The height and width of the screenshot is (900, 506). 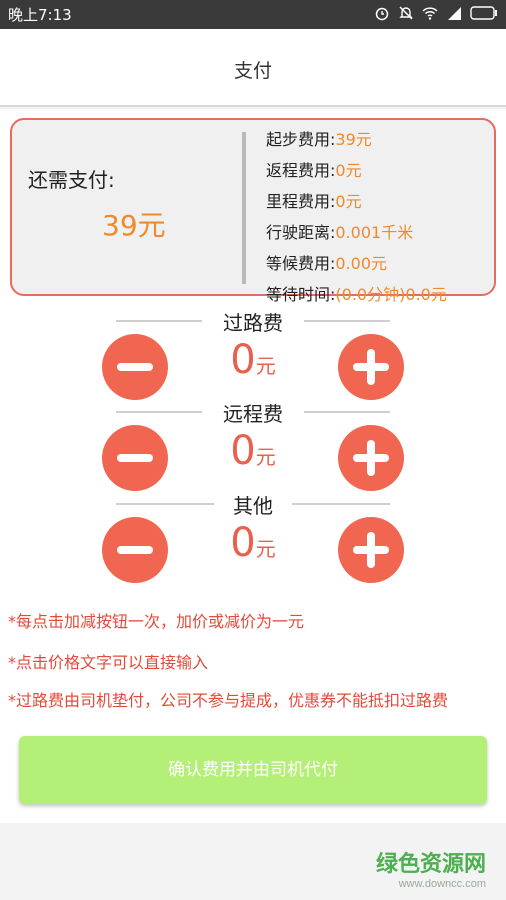 What do you see at coordinates (253, 323) in the screenshot?
I see `toll-fee-title: 过路费` at bounding box center [253, 323].